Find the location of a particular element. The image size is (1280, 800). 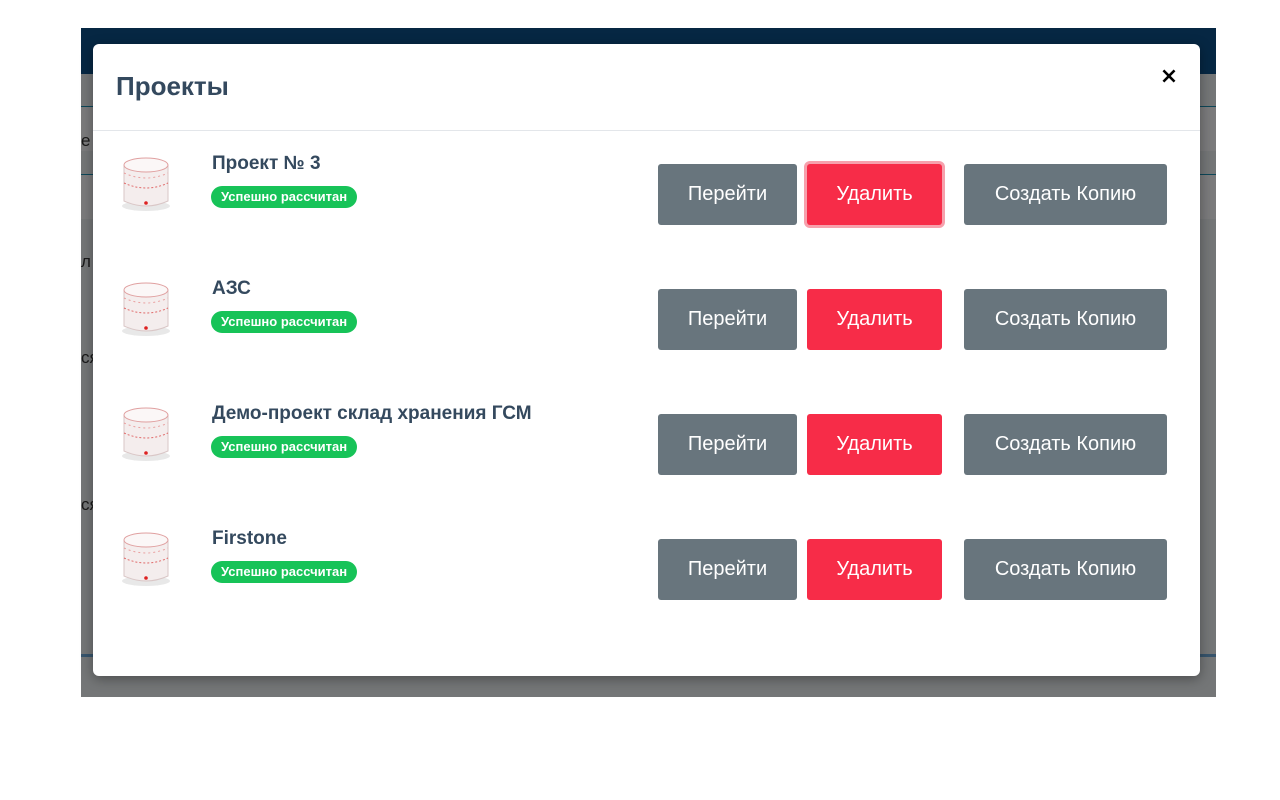

modal-title: Проекты is located at coordinates (172, 86).